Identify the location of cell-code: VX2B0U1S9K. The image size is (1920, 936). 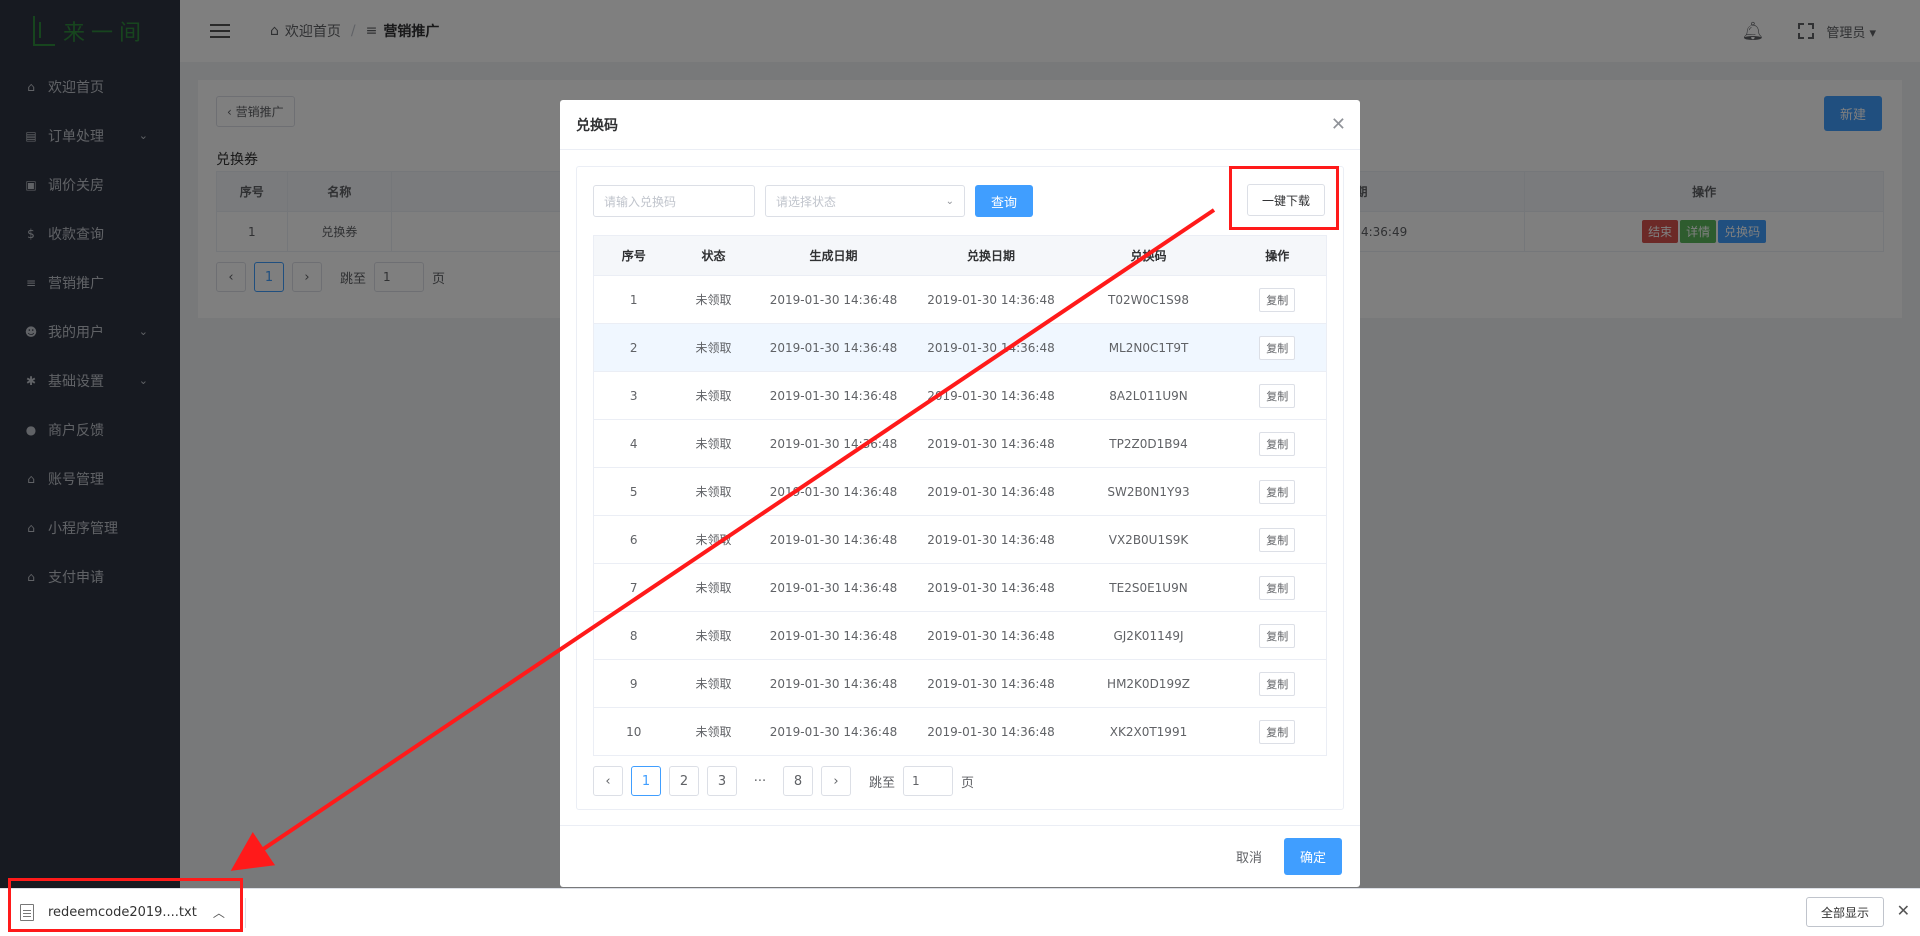
(1148, 539).